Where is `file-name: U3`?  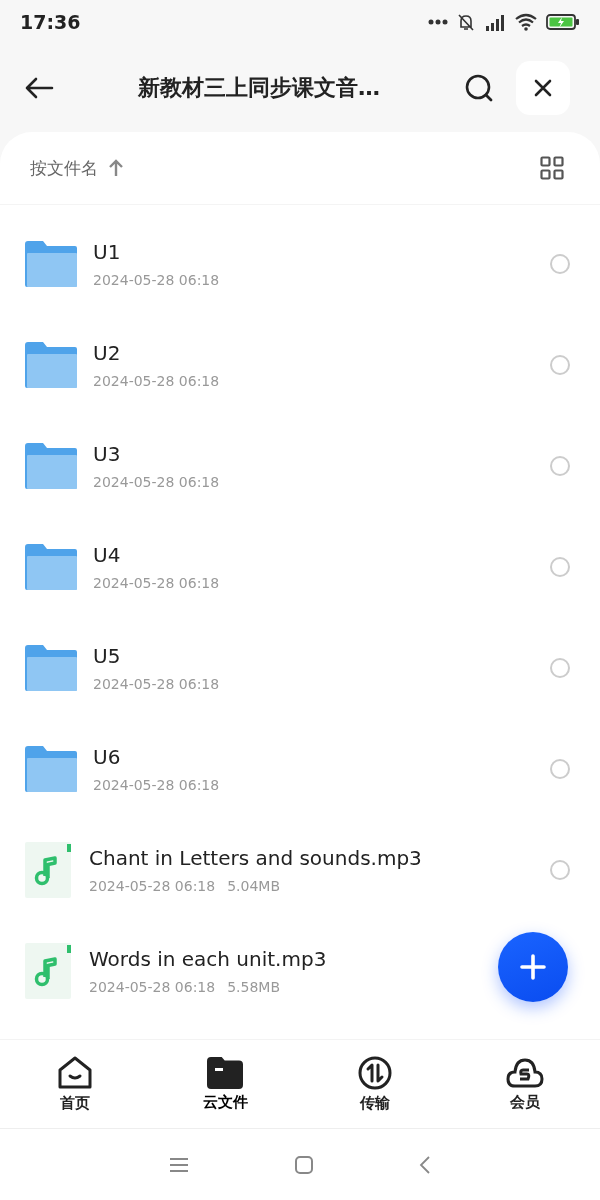 file-name: U3 is located at coordinates (107, 453).